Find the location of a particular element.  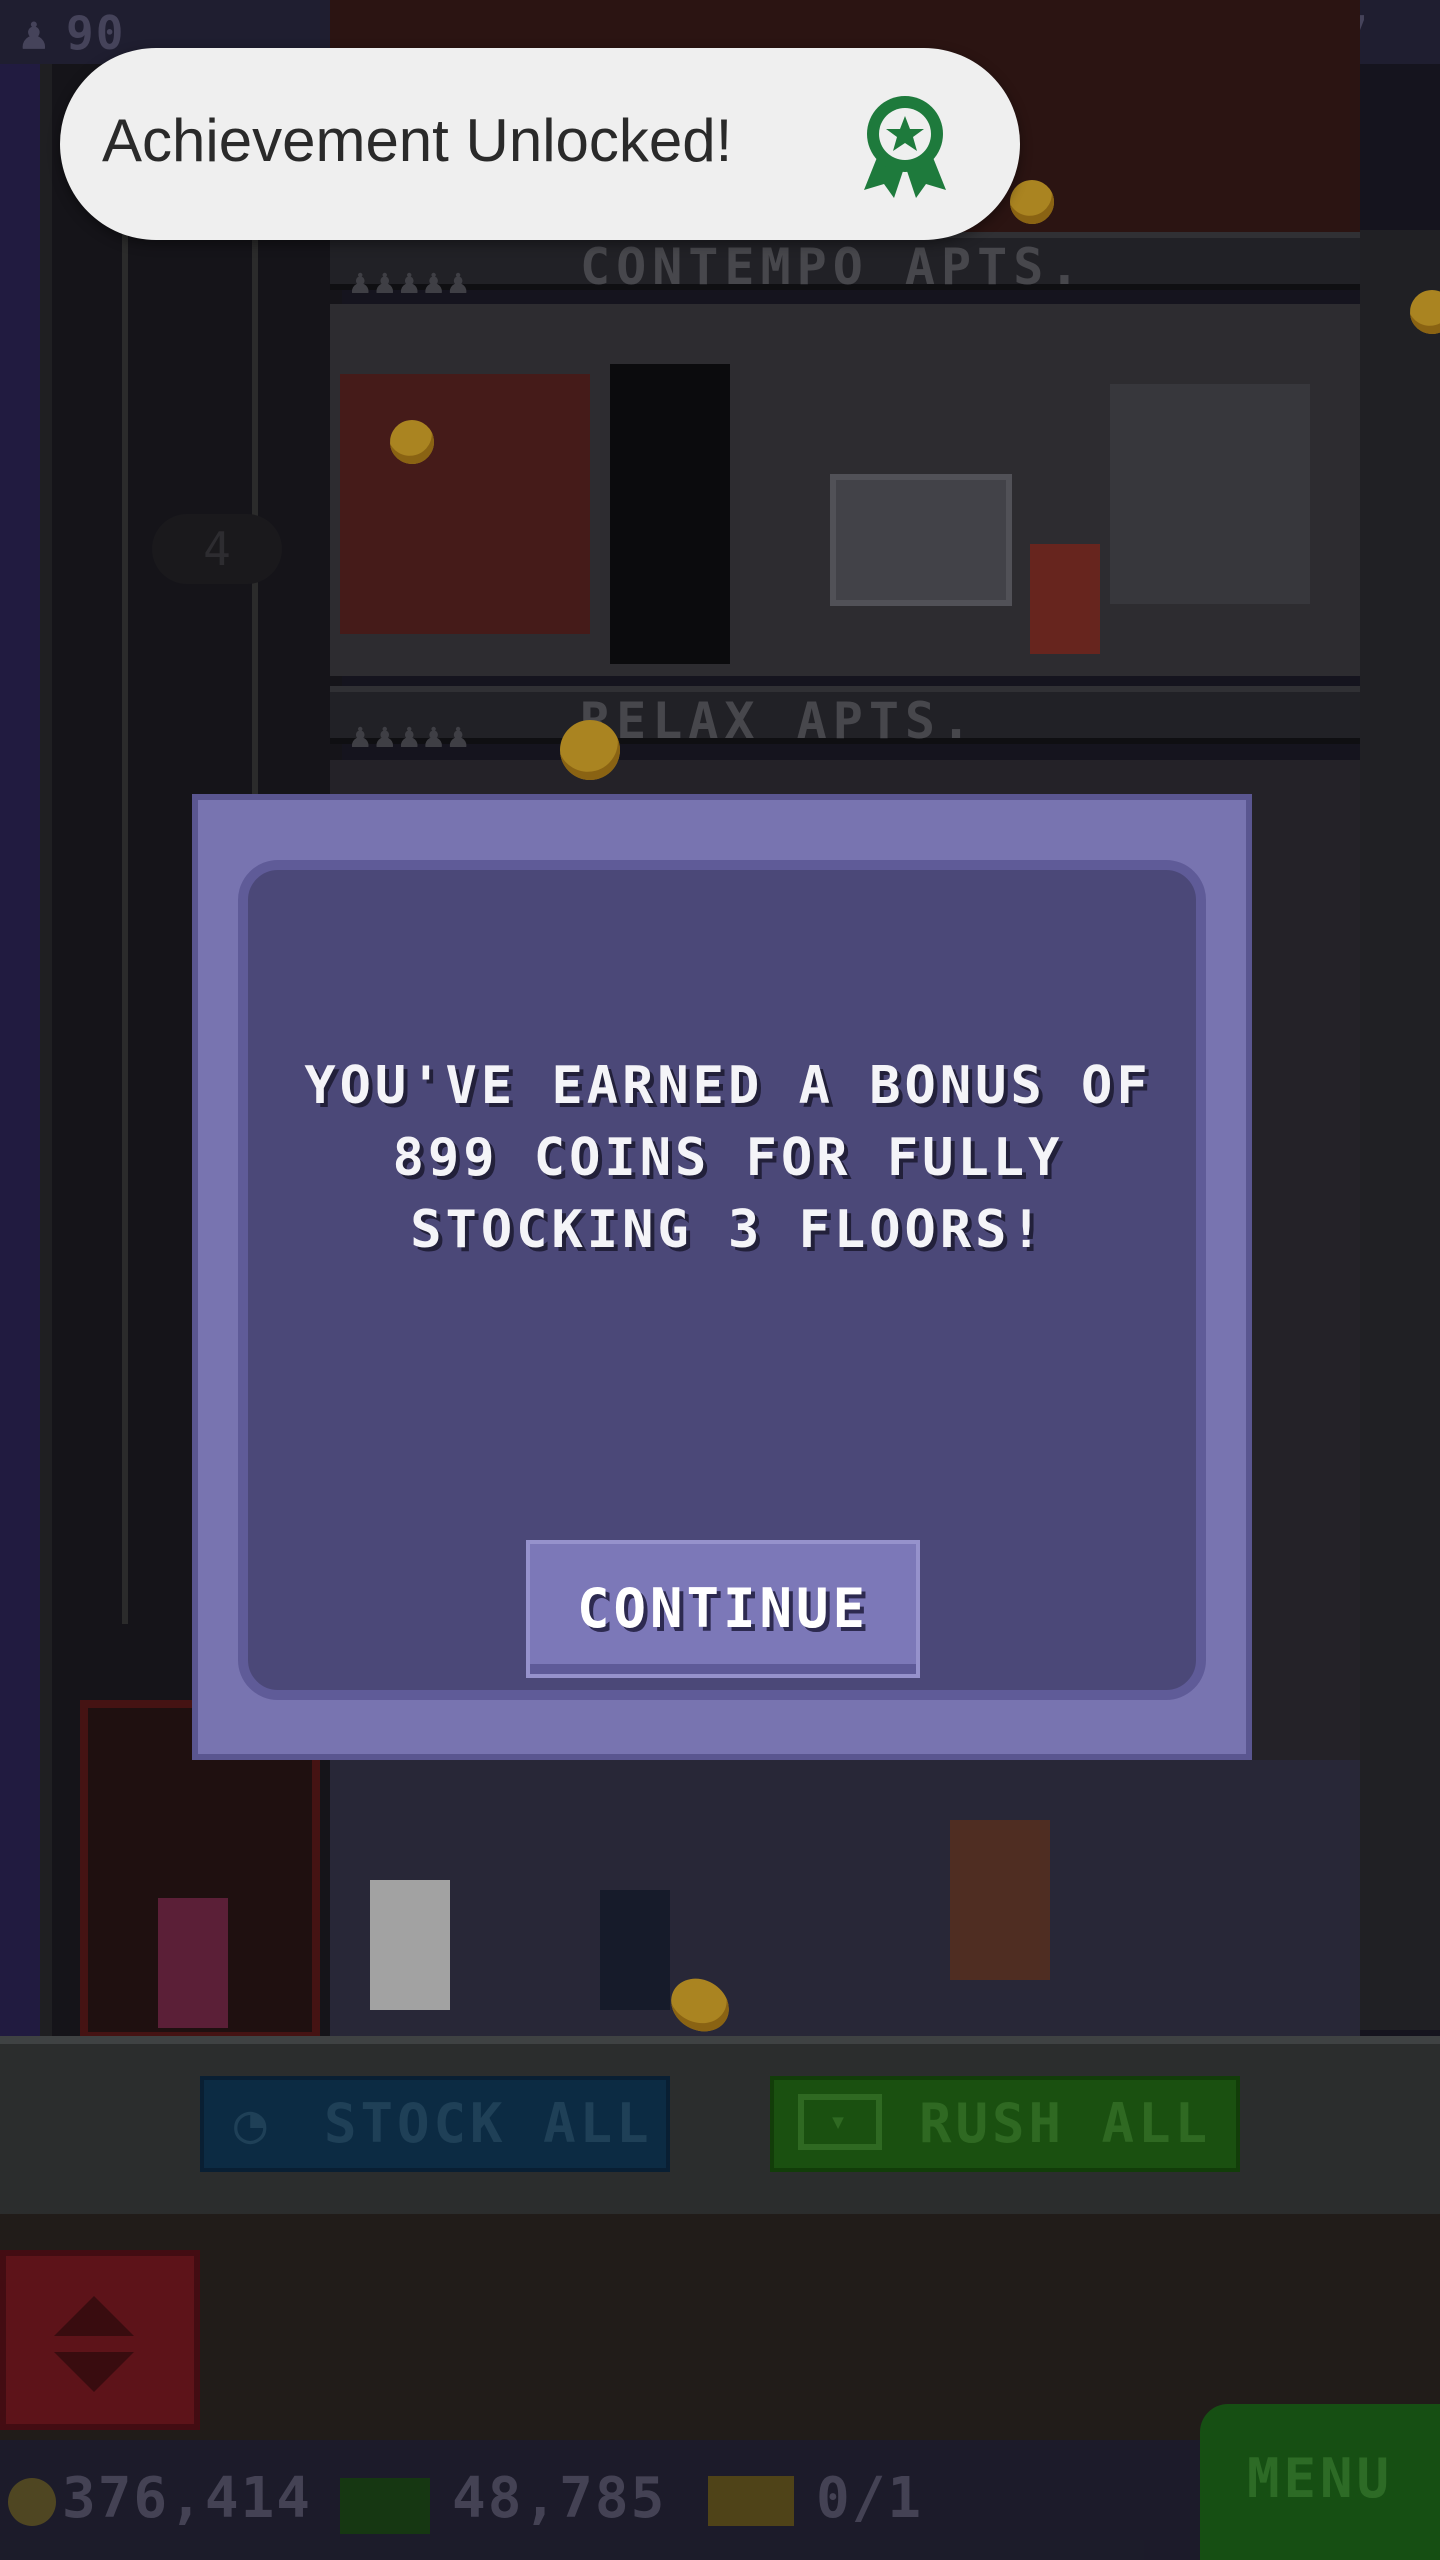

dialog-line: 899 COINS FOR FULLY is located at coordinates (728, 1158).